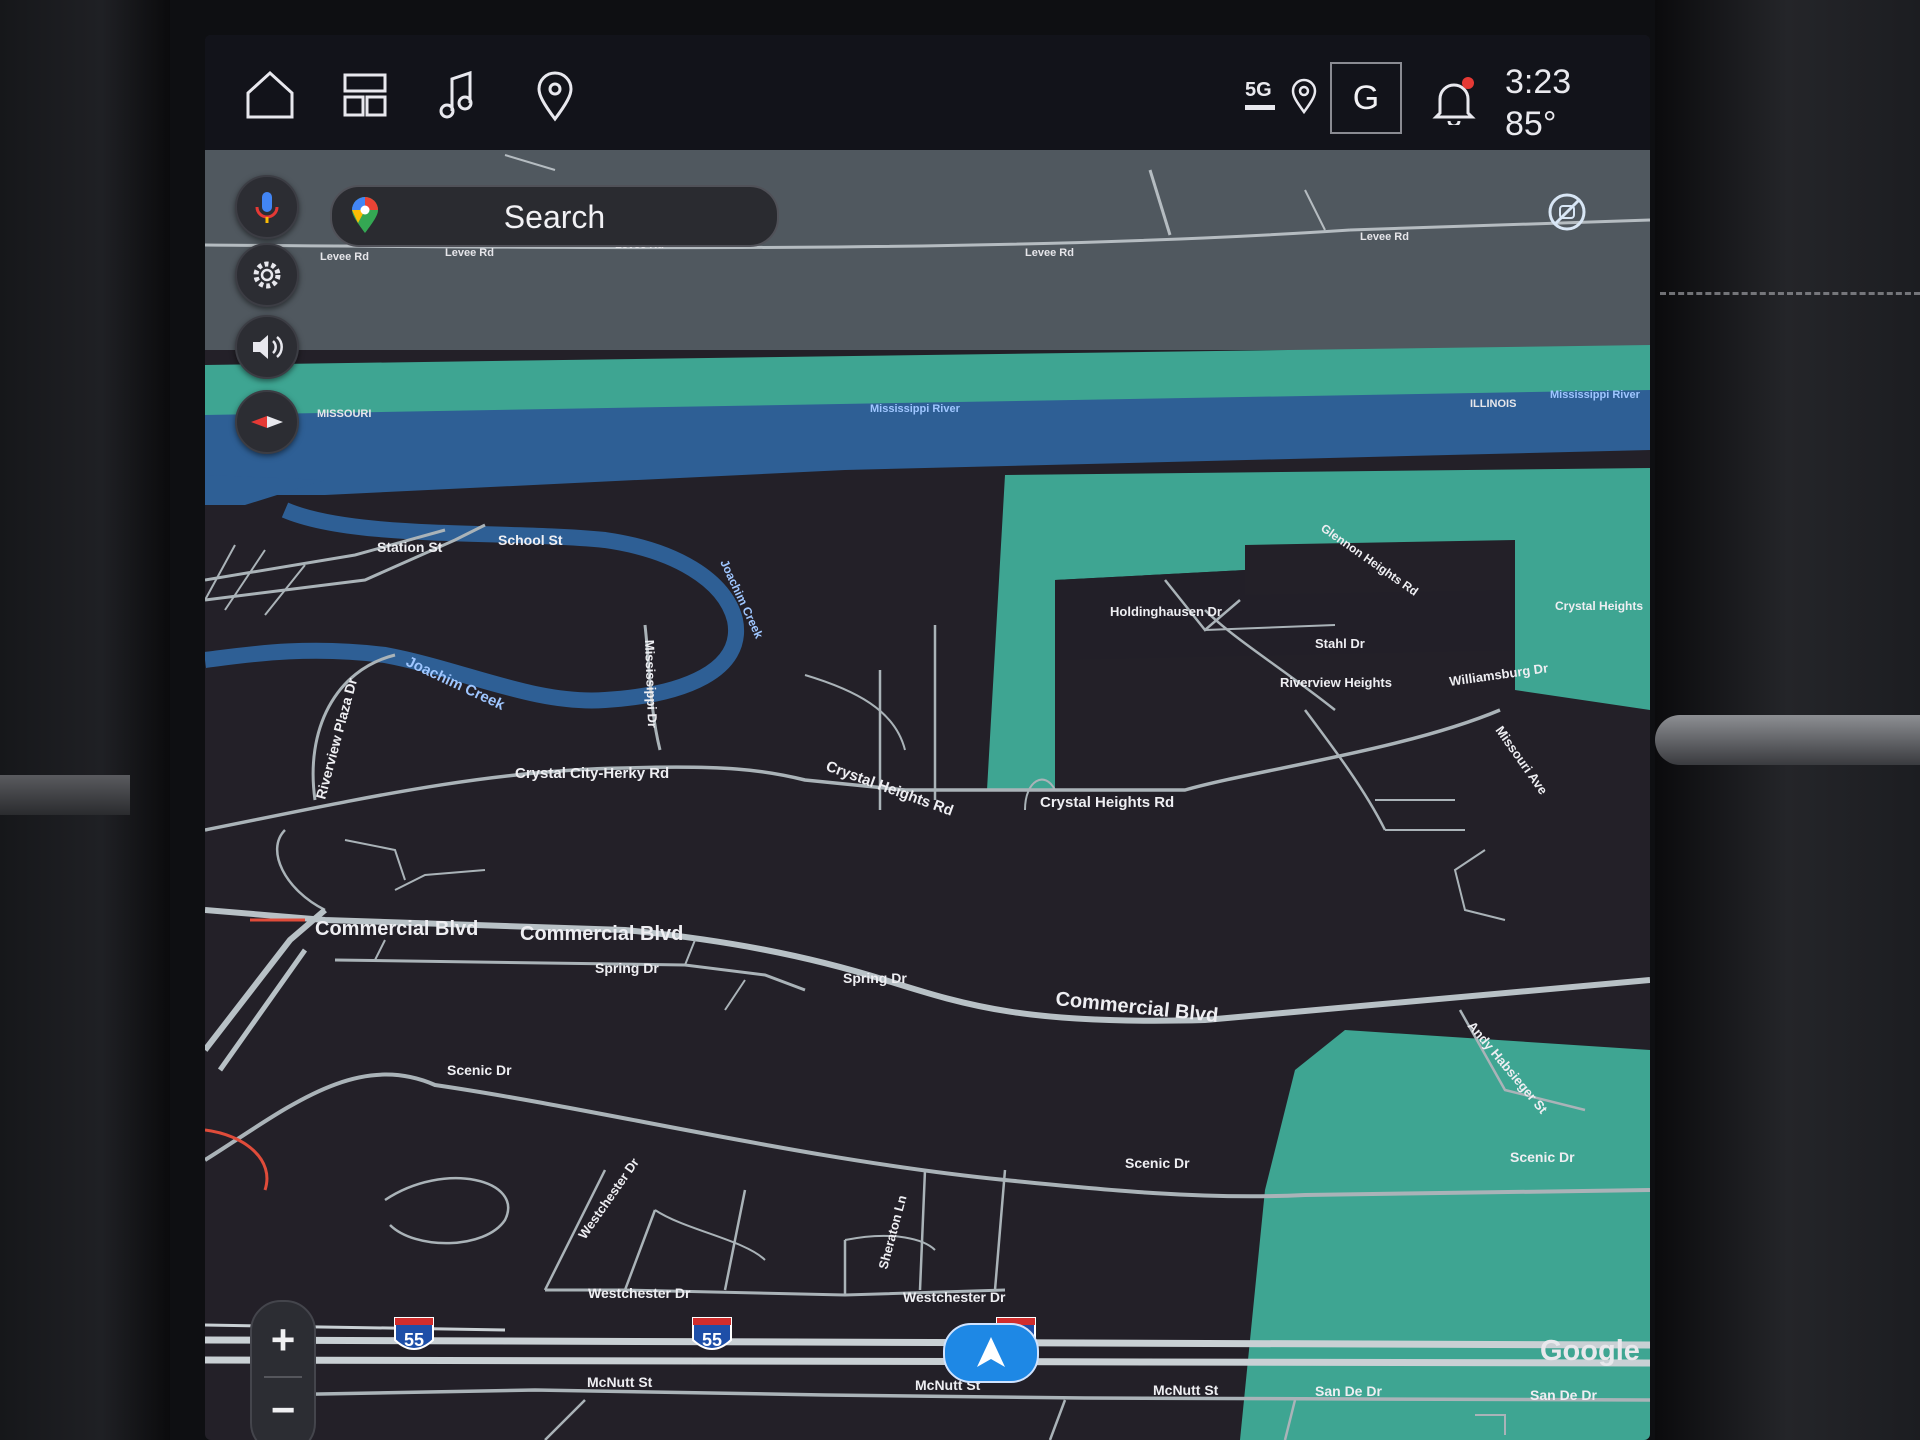  I want to click on label-commercial-blvd-2: Commercial Blvd, so click(601, 934).